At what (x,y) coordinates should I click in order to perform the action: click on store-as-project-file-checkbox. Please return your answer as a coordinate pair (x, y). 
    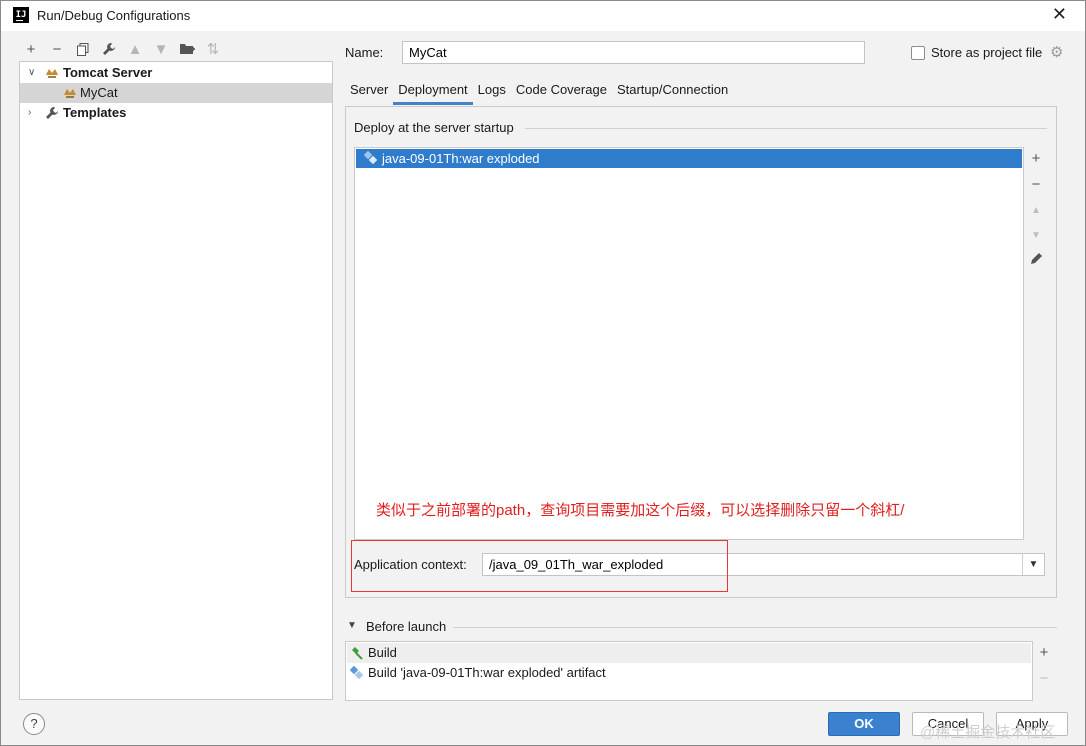
    Looking at the image, I should click on (918, 53).